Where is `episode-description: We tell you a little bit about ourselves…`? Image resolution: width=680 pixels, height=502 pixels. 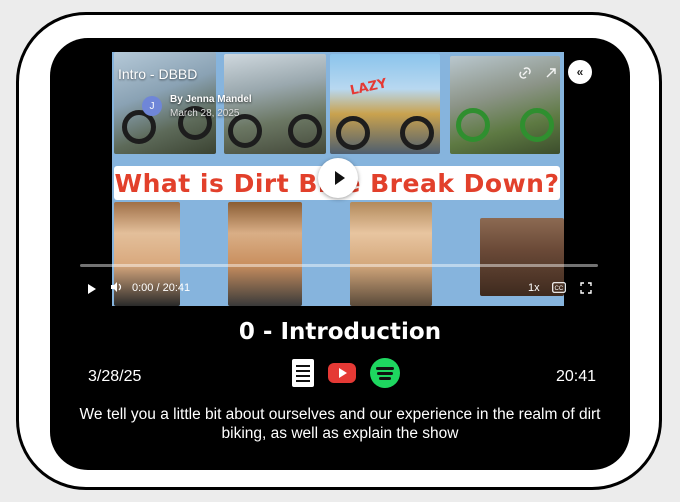 episode-description: We tell you a little bit about ourselves… is located at coordinates (340, 424).